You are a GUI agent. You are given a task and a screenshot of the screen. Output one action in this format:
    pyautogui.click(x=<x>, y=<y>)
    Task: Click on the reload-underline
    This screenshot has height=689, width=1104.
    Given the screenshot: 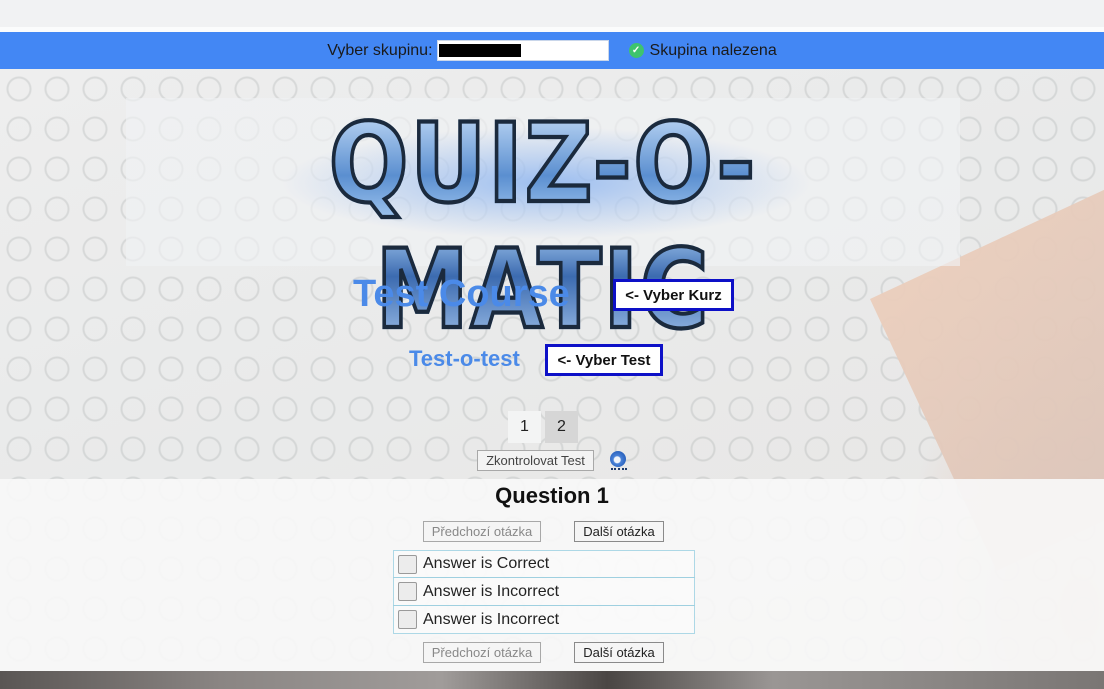 What is the action you would take?
    pyautogui.click(x=619, y=469)
    